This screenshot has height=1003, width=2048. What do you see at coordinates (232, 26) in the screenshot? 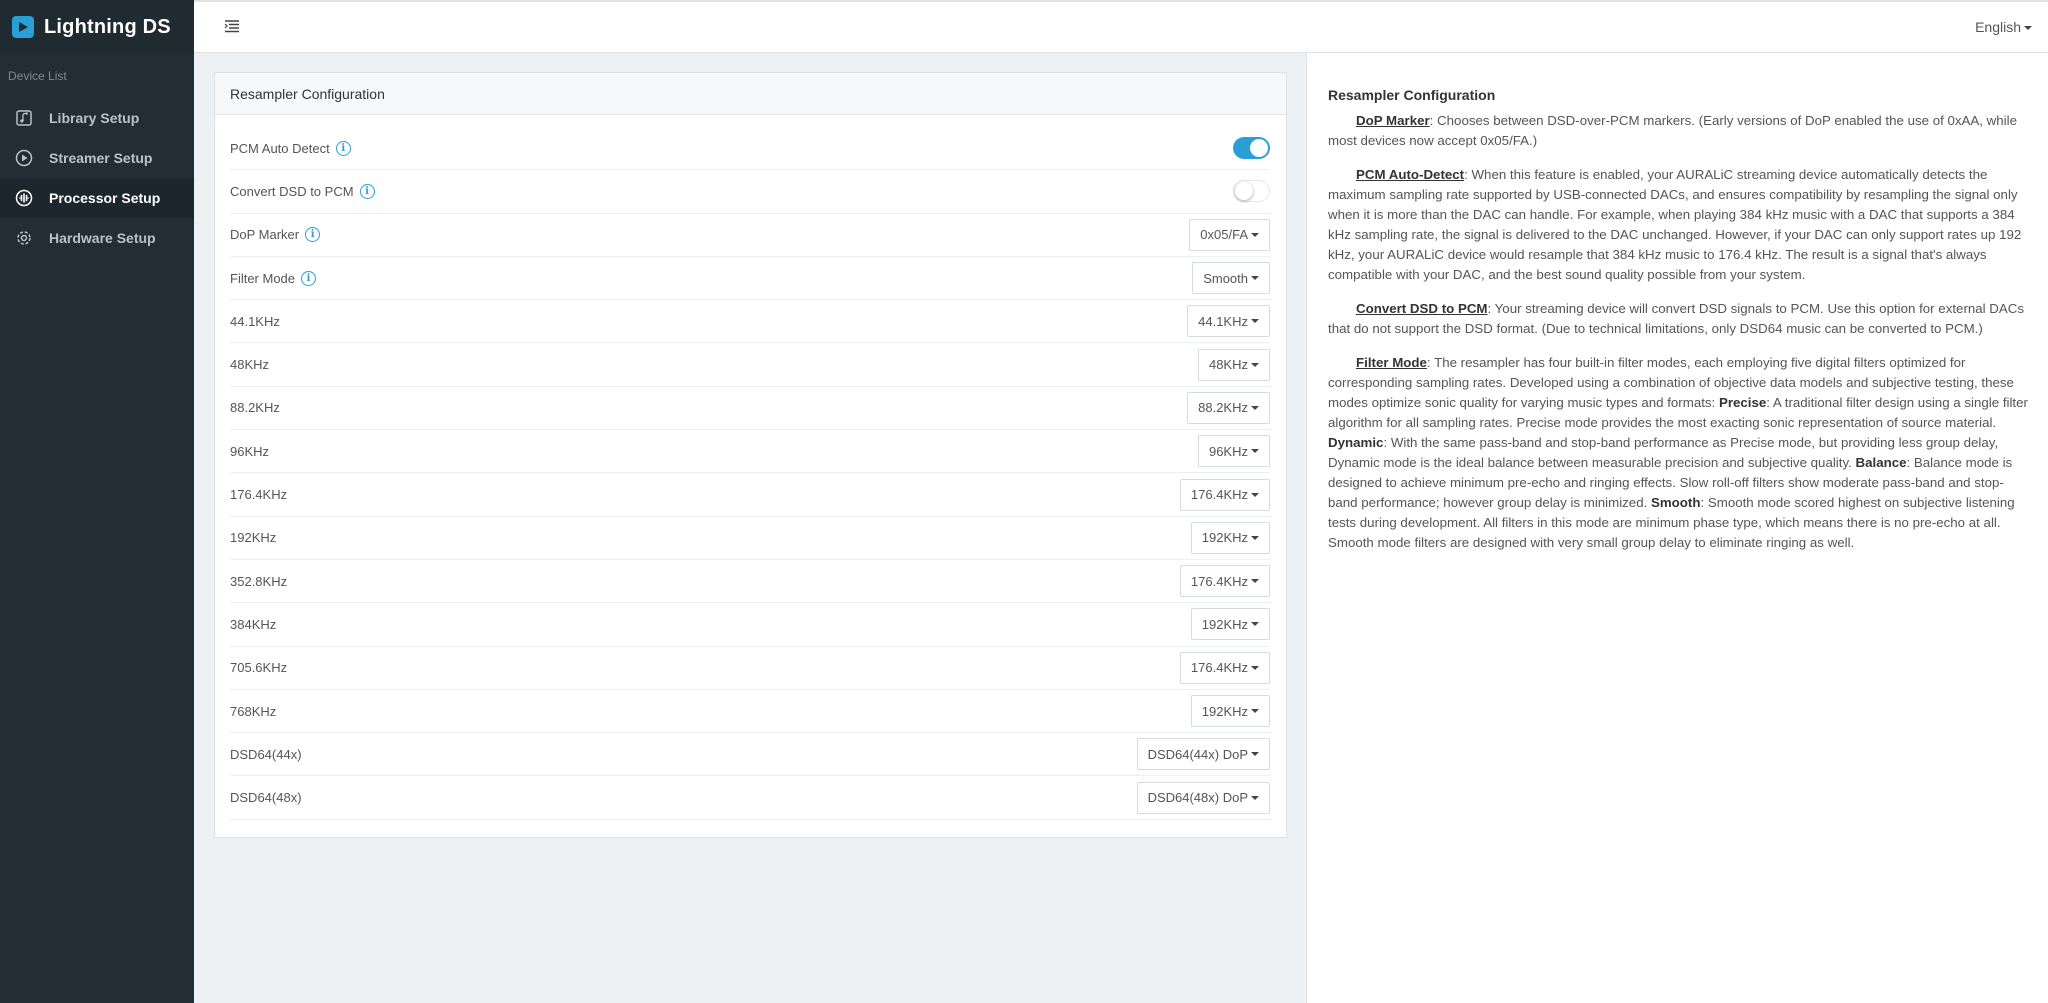
I see `menu-toggle-icon` at bounding box center [232, 26].